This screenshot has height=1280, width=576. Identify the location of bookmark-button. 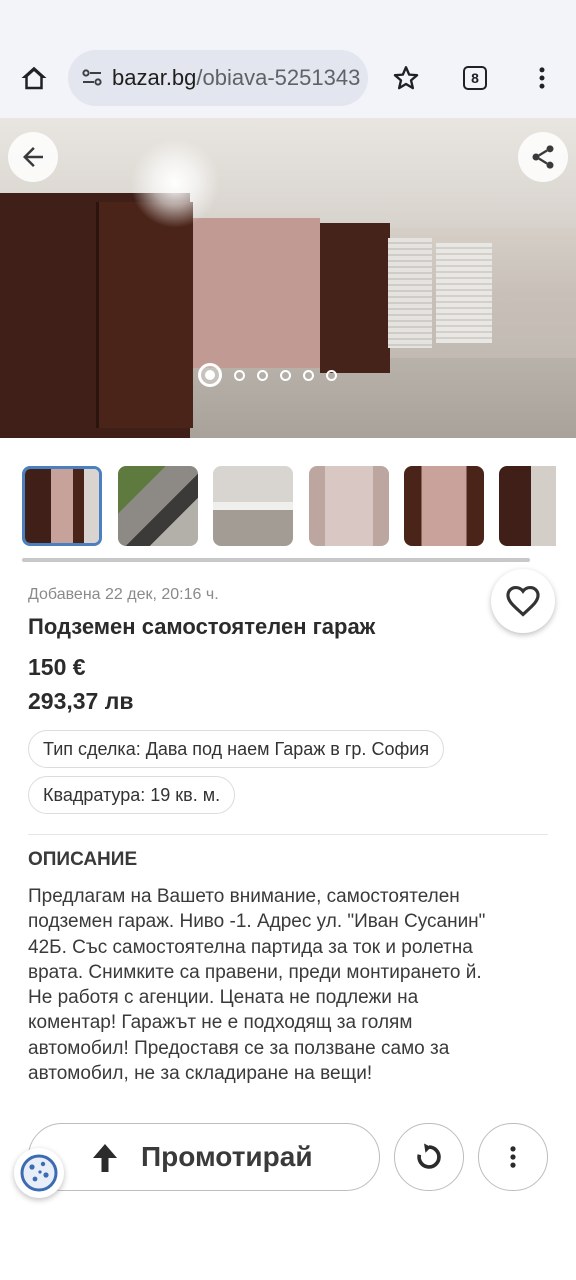
(406, 78).